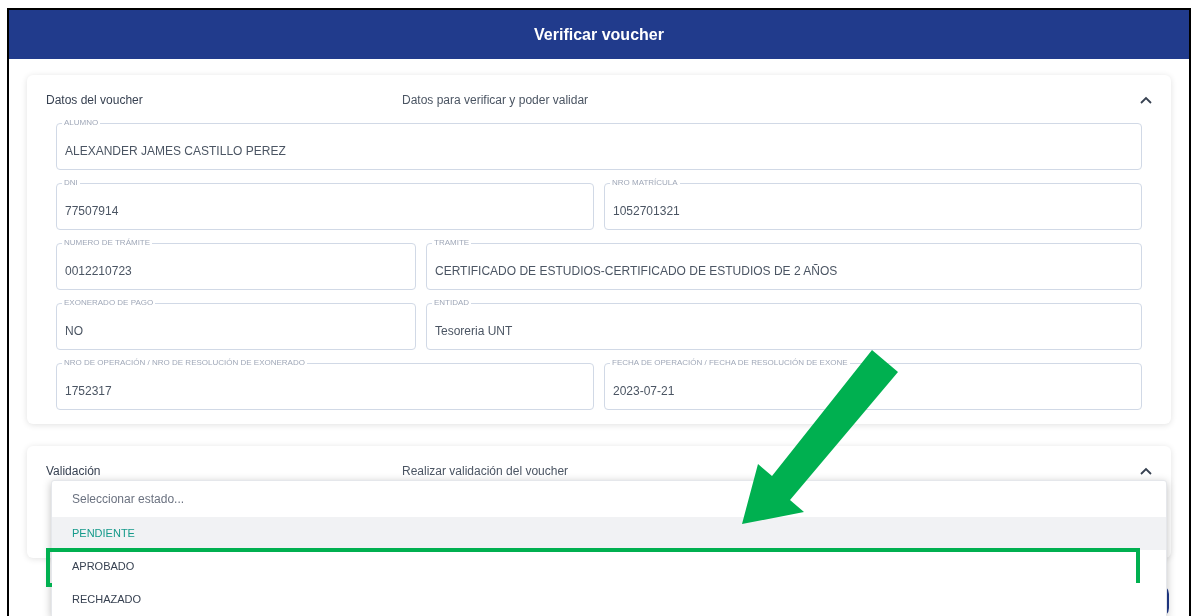  I want to click on field-label: ENTIDAD, so click(452, 302).